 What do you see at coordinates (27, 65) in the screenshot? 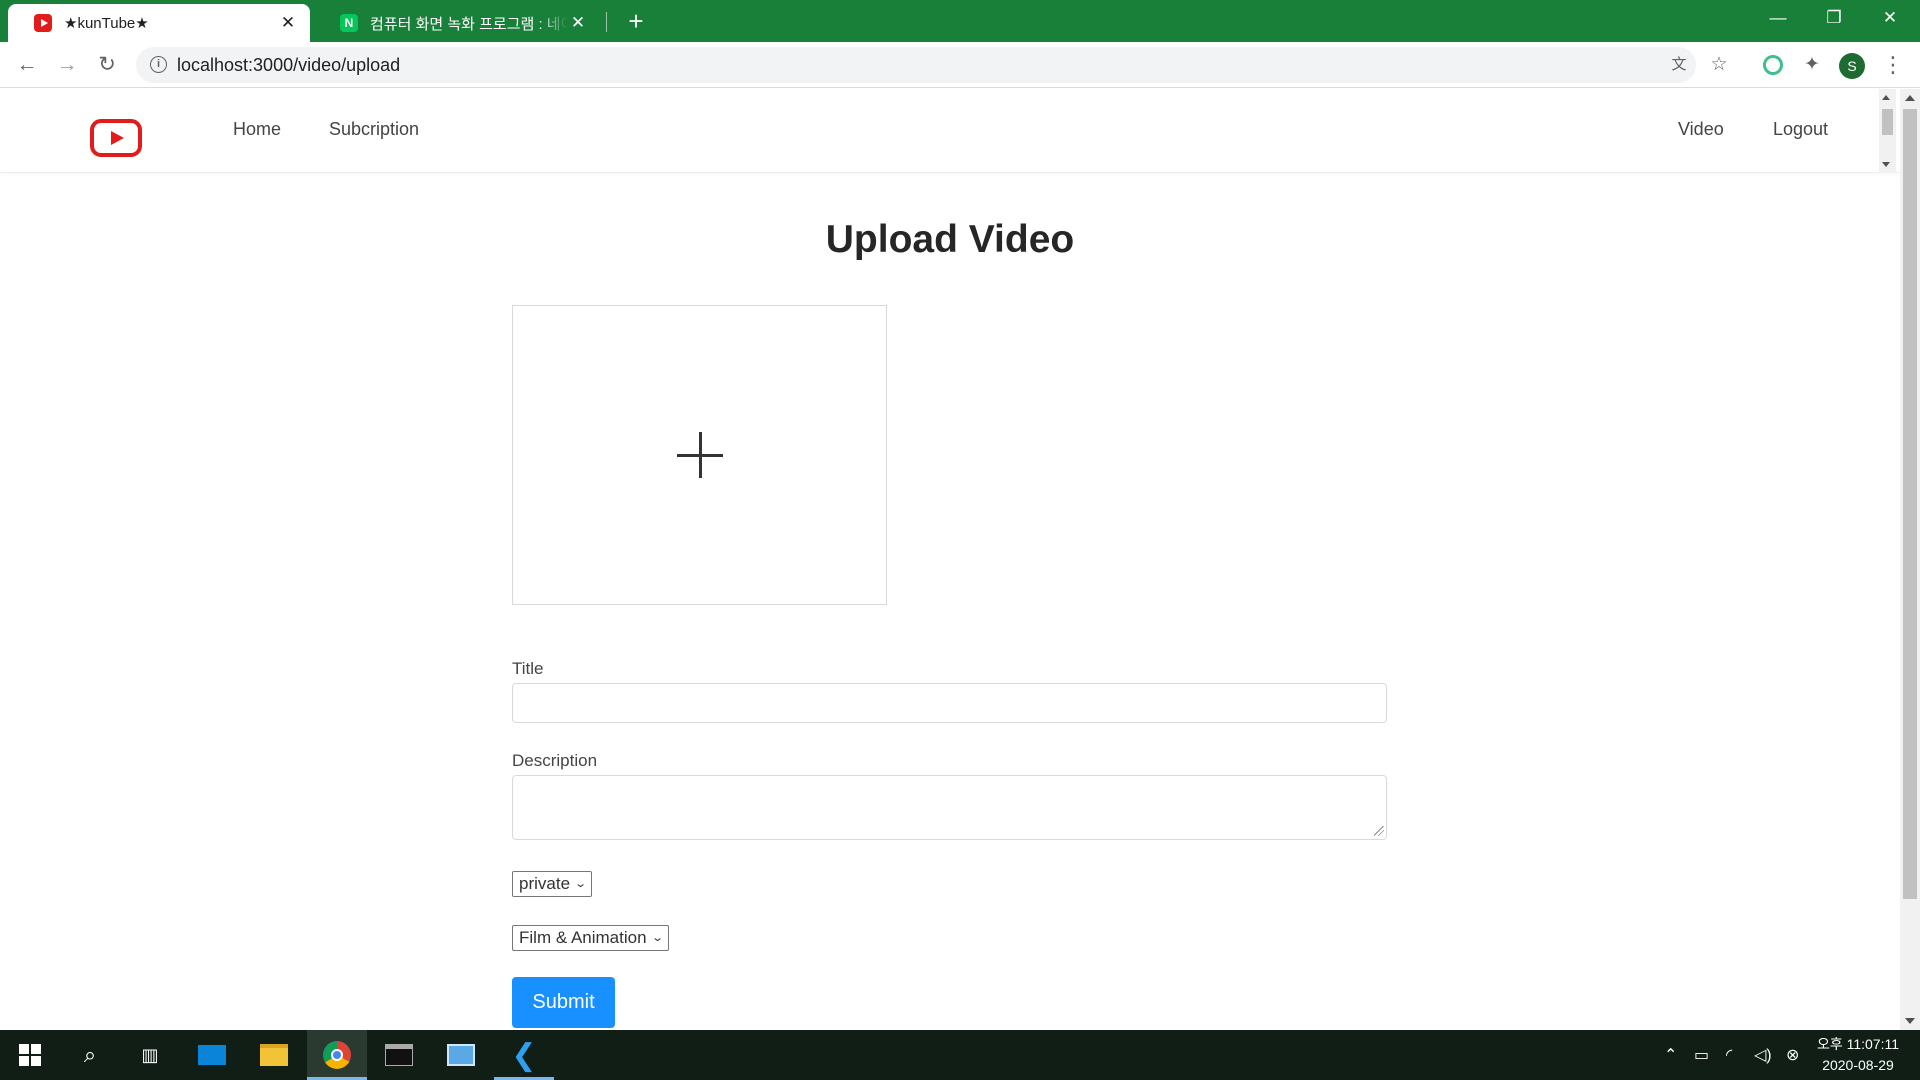
I see `back-arrow-icon: ←` at bounding box center [27, 65].